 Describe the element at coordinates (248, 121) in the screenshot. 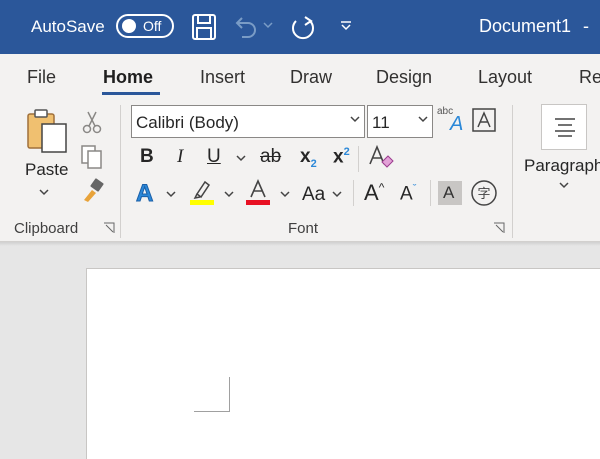

I see `font-name-box: Calibri (Body)` at that location.